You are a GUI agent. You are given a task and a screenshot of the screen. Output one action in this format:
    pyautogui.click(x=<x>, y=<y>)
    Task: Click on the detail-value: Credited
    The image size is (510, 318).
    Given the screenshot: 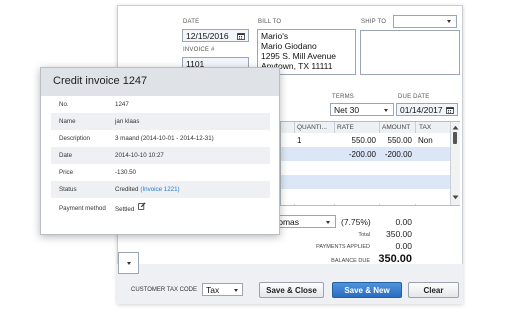 What is the action you would take?
    pyautogui.click(x=127, y=189)
    